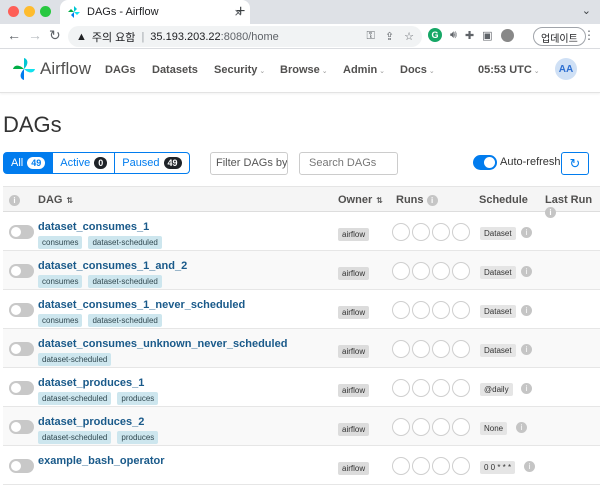 The width and height of the screenshot is (600, 485). I want to click on col-owner: Owner ⇅, so click(360, 200).